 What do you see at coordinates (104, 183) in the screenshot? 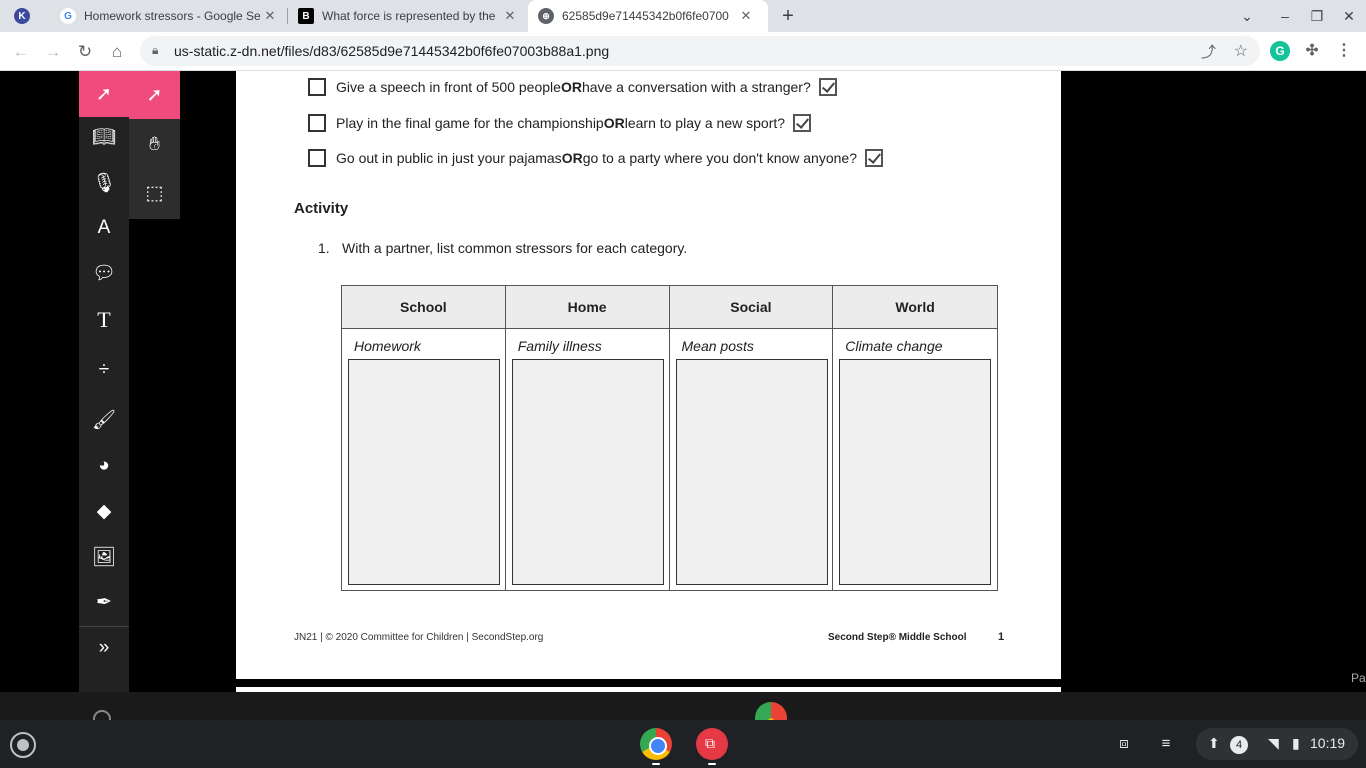
I see `text-to-speech-icon: 🎙︎` at bounding box center [104, 183].